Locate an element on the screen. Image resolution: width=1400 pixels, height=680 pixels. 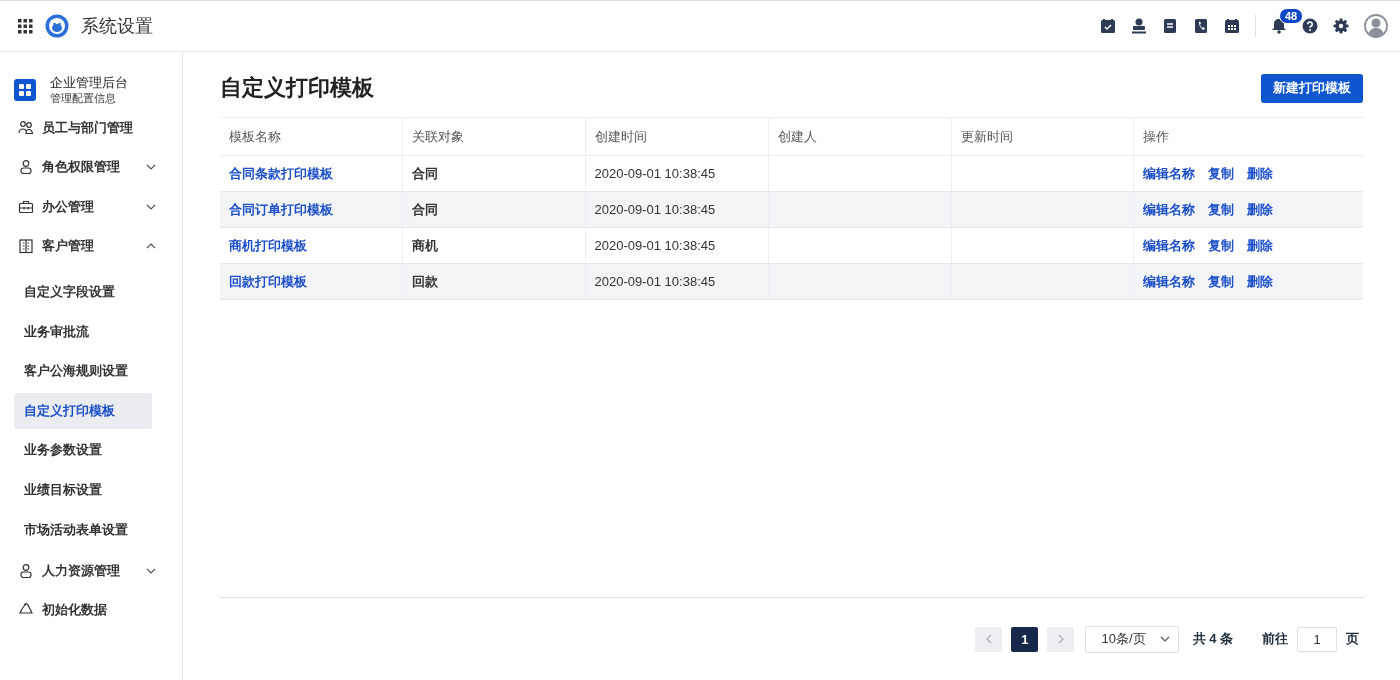
sidebar-menu-item: 人力资源管理 is located at coordinates (87, 571).